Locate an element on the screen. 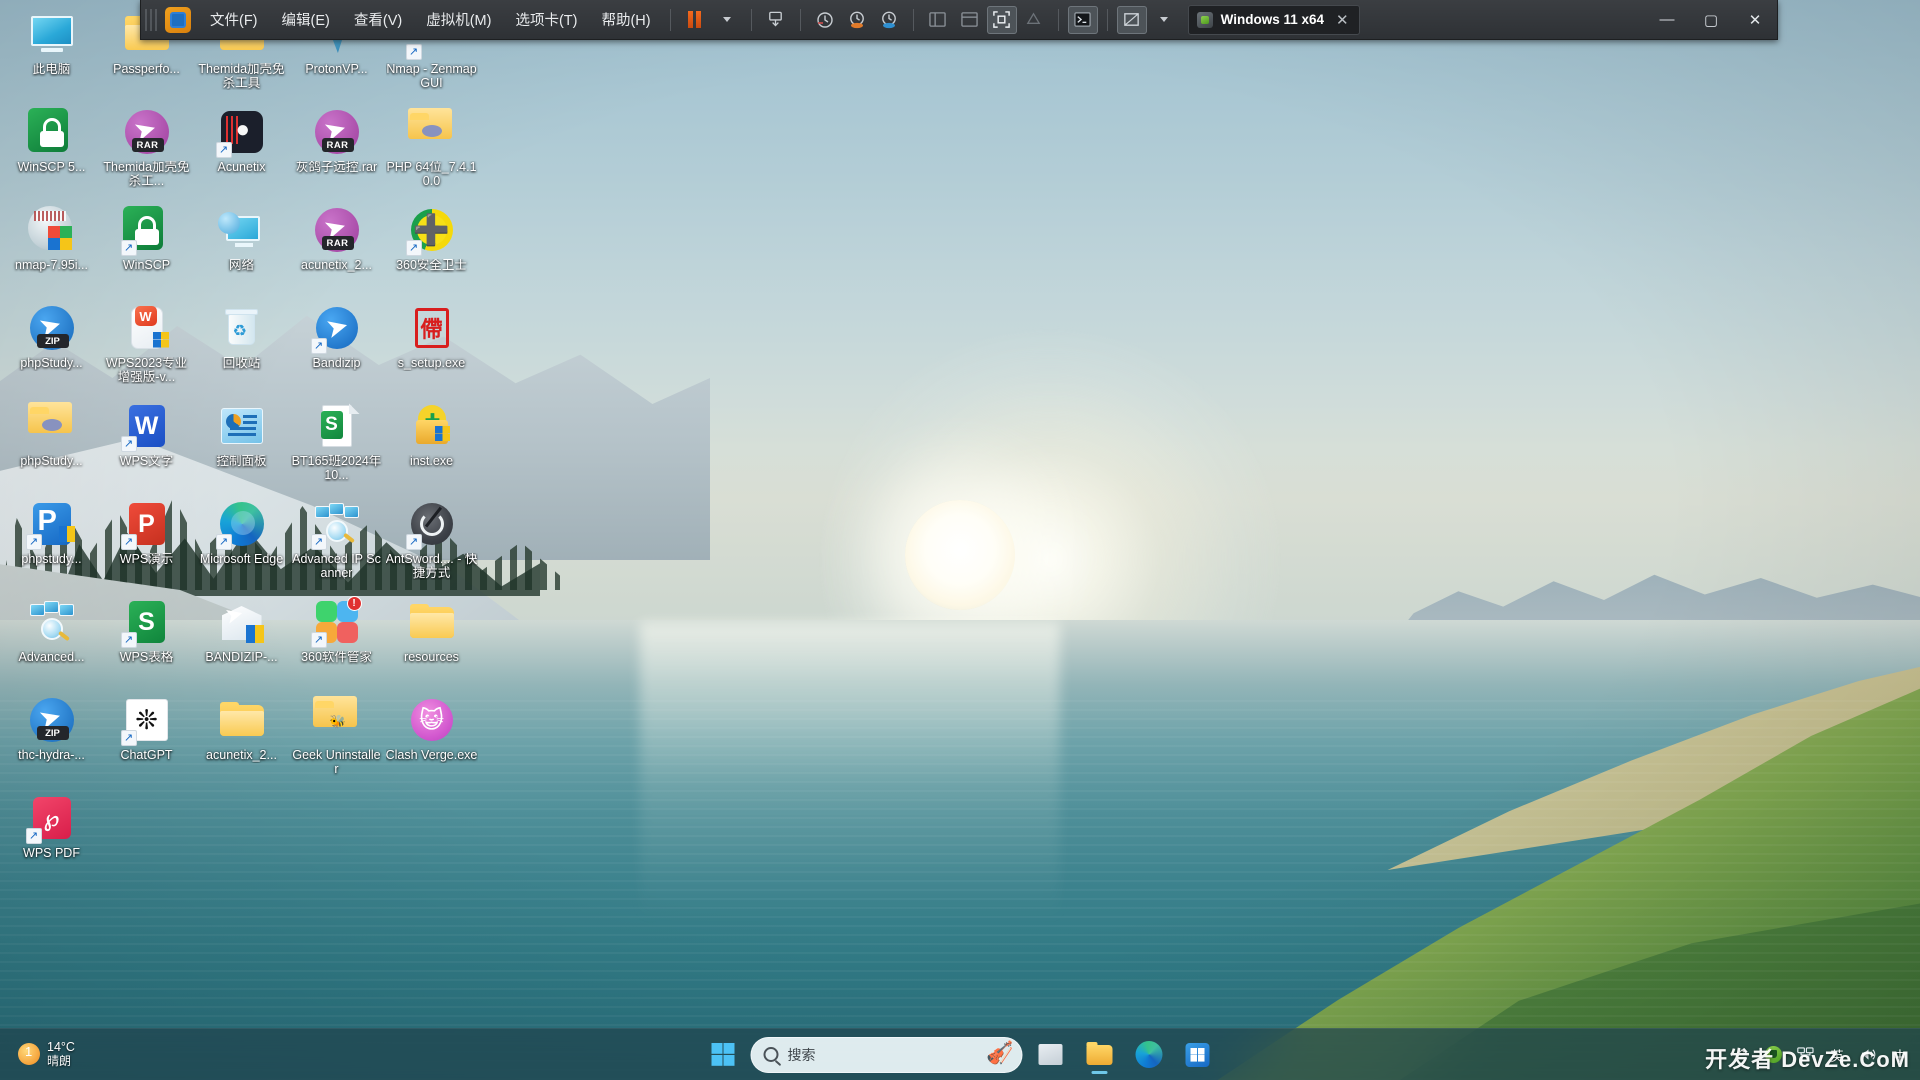 The width and height of the screenshot is (1920, 1080). console-button is located at coordinates (1082, 19).